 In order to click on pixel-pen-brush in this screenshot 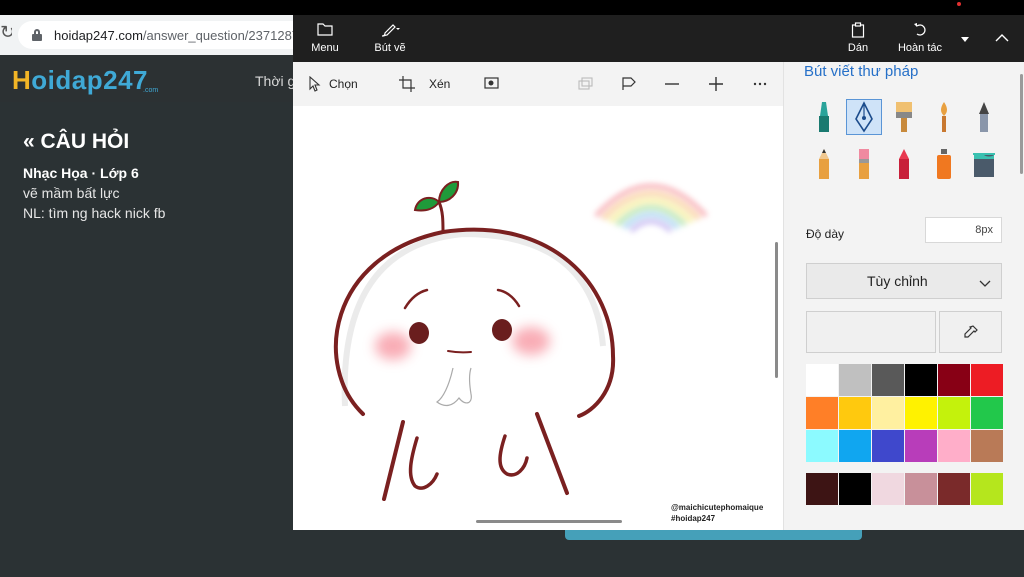, I will do `click(984, 117)`.